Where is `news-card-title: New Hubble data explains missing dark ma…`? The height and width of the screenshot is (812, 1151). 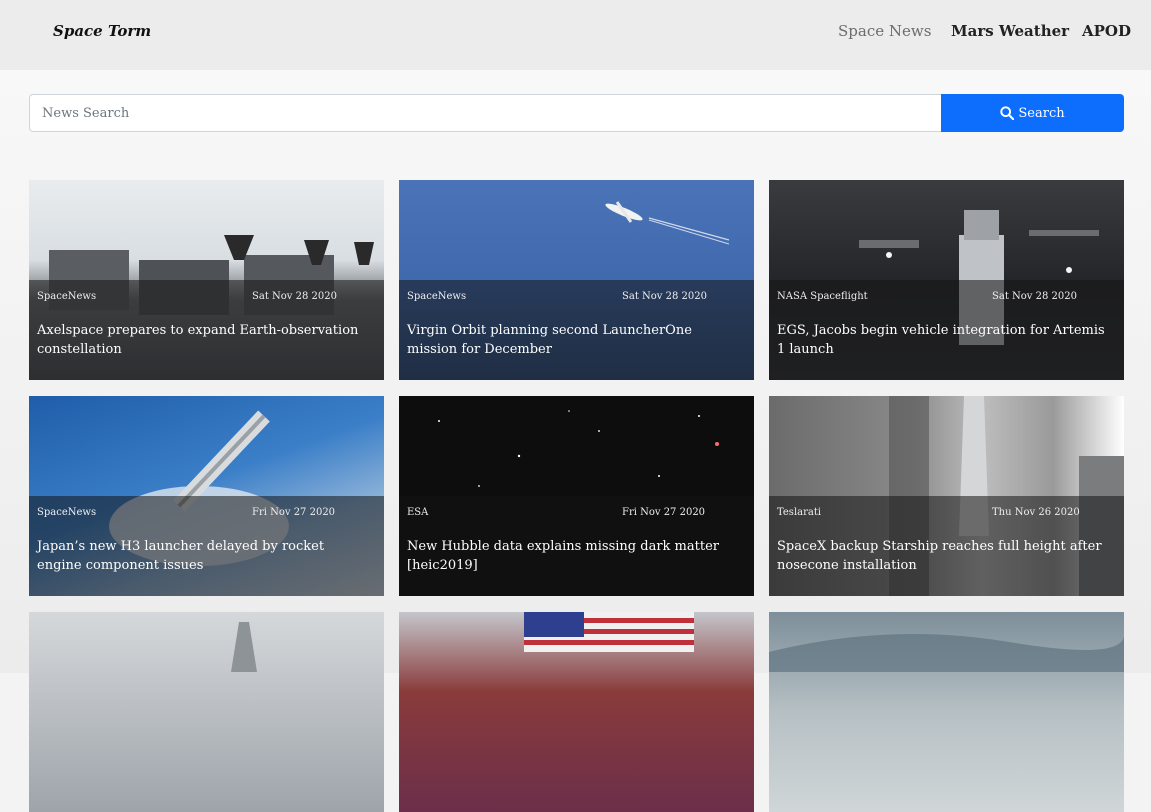 news-card-title: New Hubble data explains missing dark ma… is located at coordinates (572, 556).